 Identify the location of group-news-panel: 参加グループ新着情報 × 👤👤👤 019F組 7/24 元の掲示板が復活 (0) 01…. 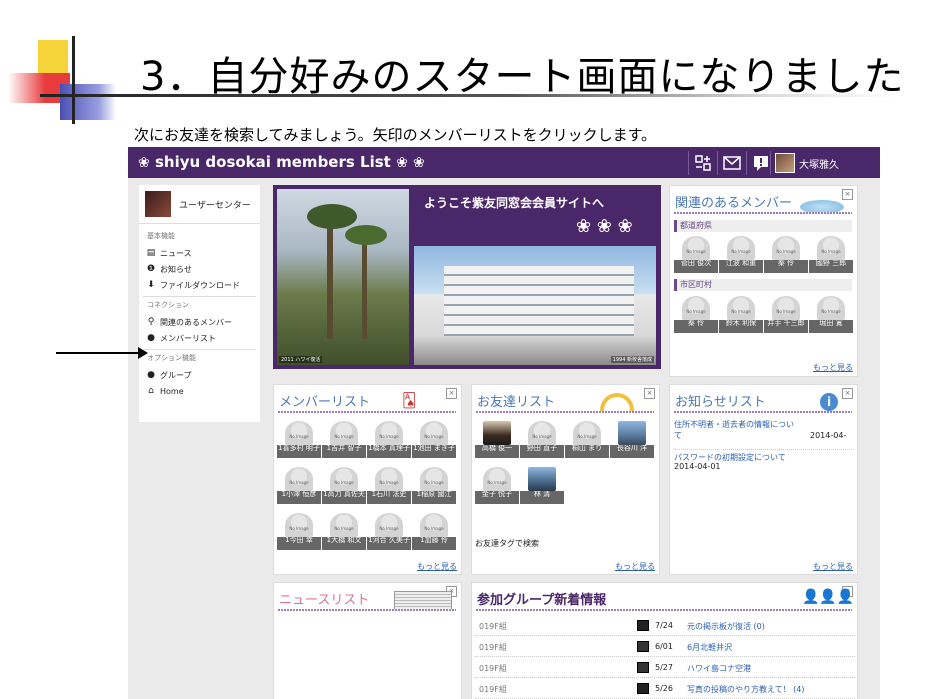
(664, 640).